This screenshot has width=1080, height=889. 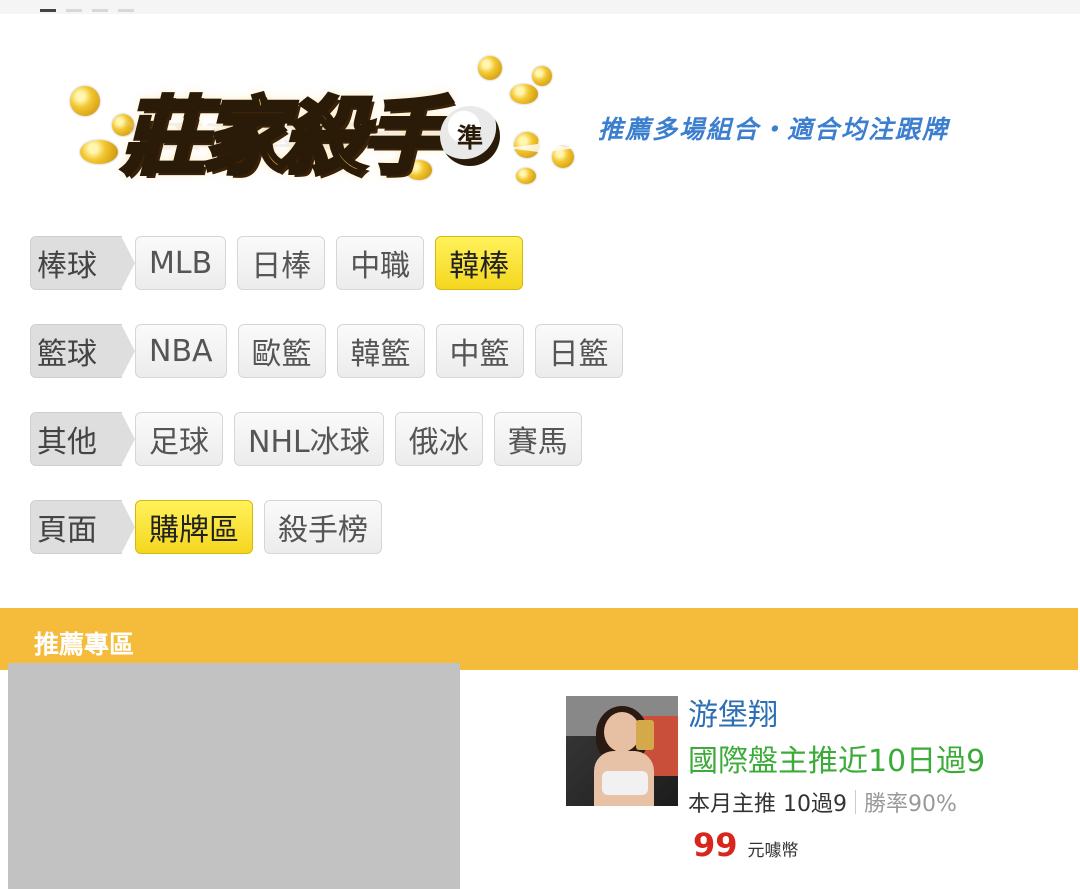 I want to click on category-button: 足球, so click(x=179, y=439).